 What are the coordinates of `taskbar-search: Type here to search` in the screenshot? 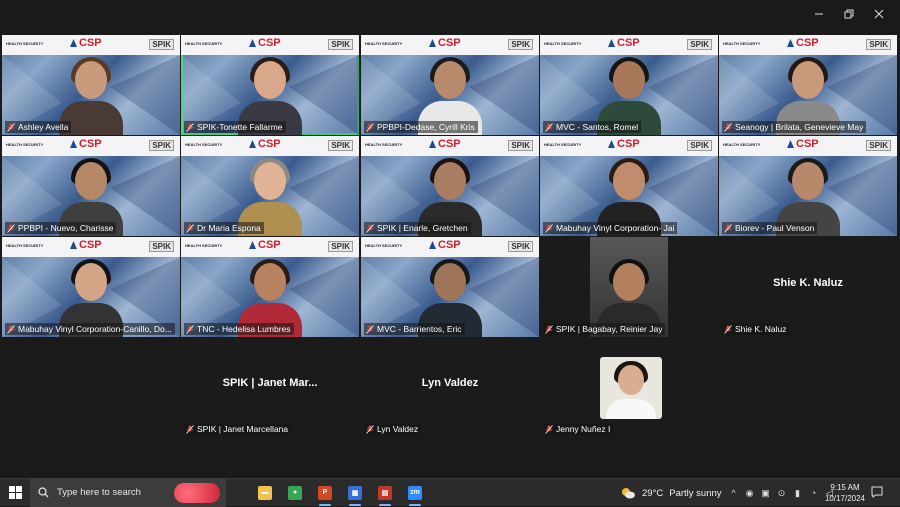 It's located at (128, 493).